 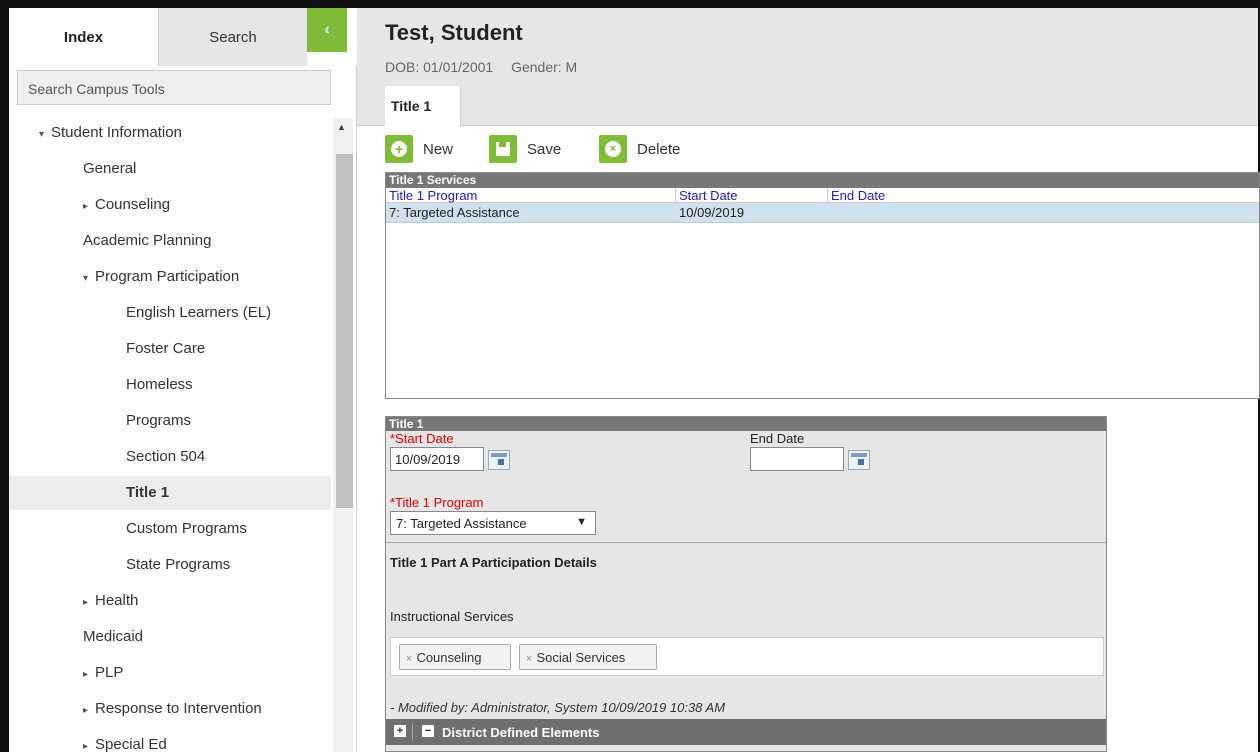 What do you see at coordinates (503, 149) in the screenshot?
I see `save-icon` at bounding box center [503, 149].